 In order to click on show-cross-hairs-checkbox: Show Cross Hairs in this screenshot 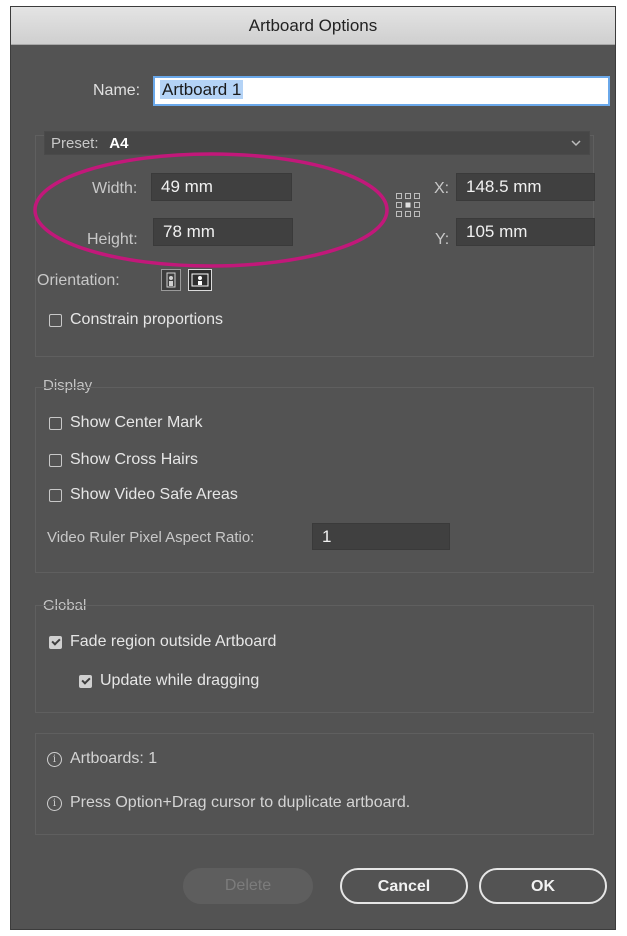, I will do `click(123, 460)`.